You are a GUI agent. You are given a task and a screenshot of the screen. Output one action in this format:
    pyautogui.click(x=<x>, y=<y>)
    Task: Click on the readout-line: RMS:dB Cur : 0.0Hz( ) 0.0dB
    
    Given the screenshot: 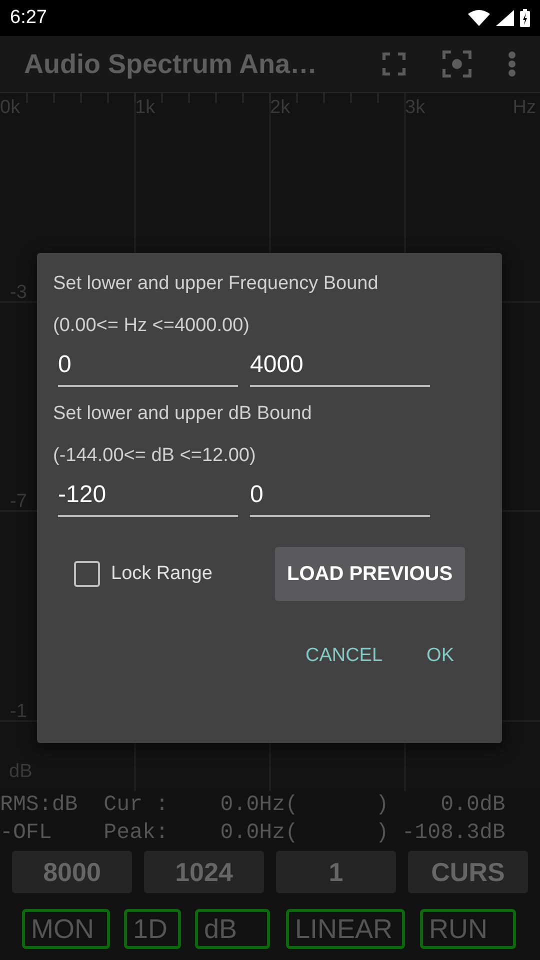 What is the action you would take?
    pyautogui.click(x=253, y=805)
    